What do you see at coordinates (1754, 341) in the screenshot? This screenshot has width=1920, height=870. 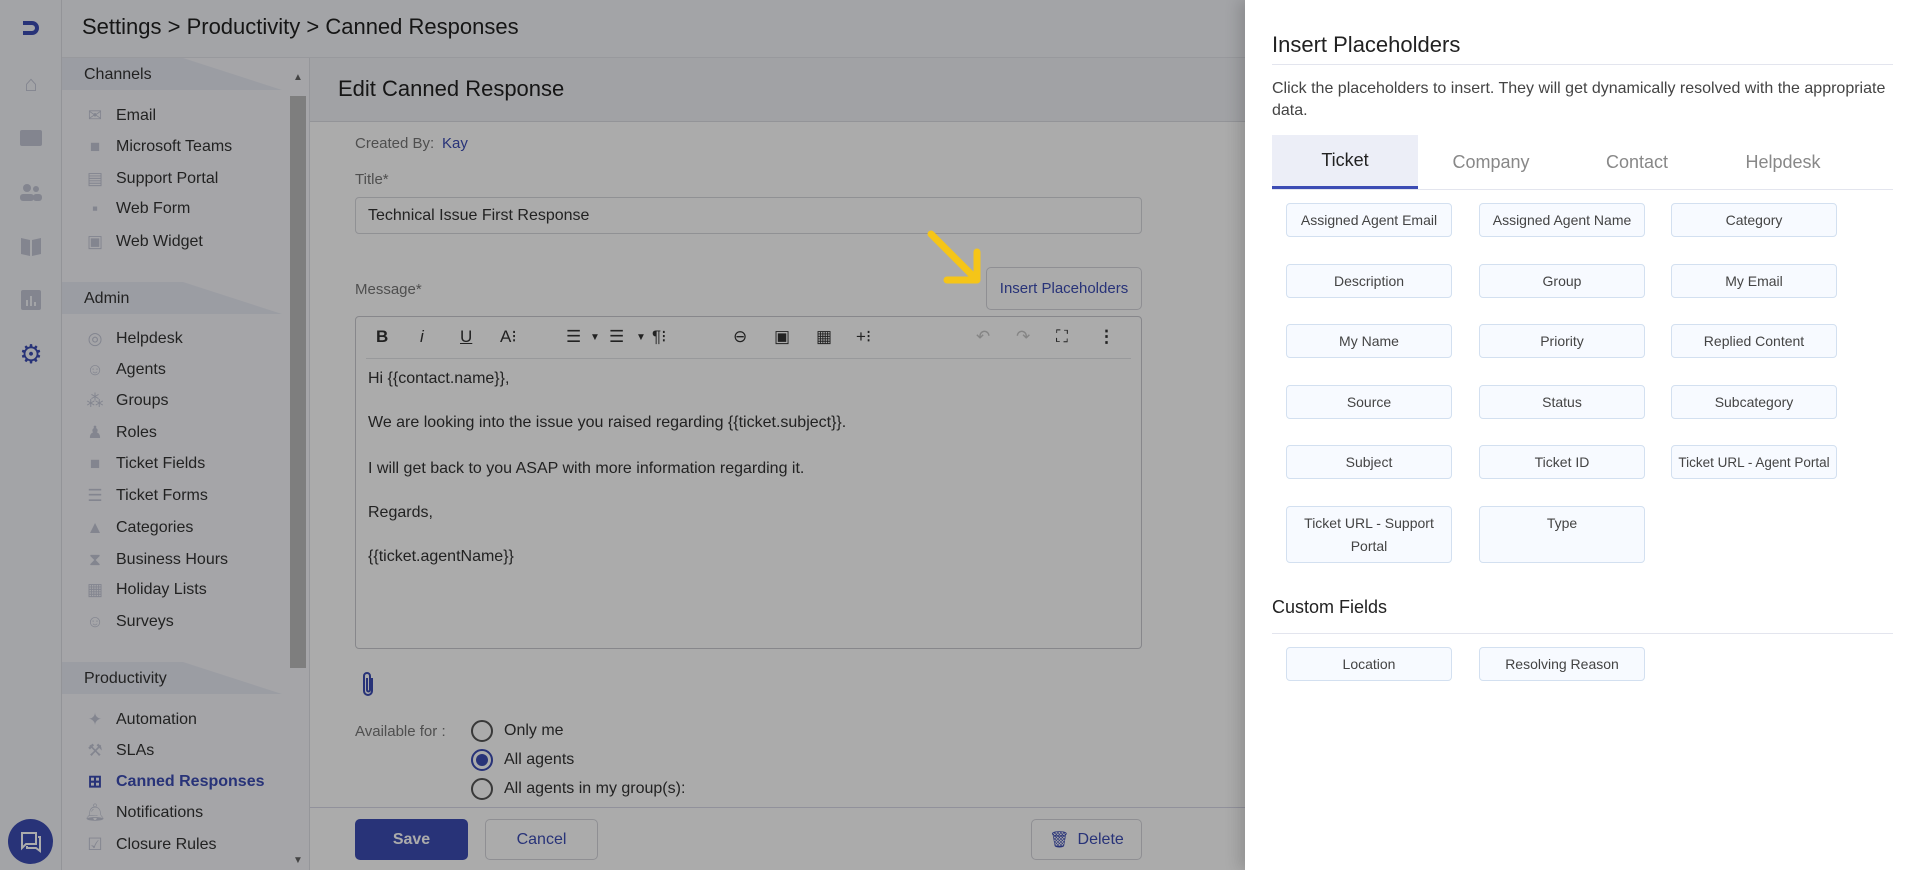 I see `placeholder-chip: Replied Content` at bounding box center [1754, 341].